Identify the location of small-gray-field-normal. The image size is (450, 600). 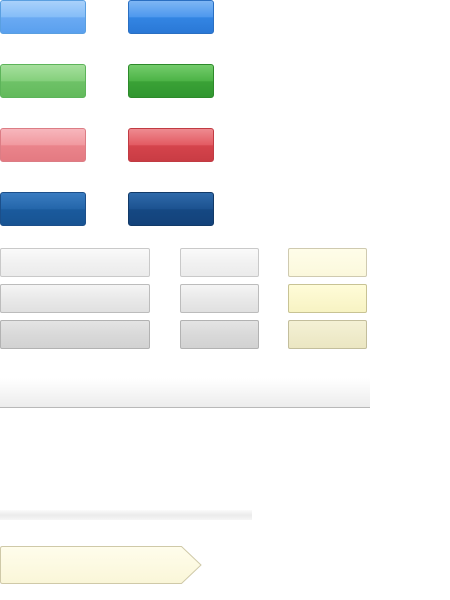
(219, 262).